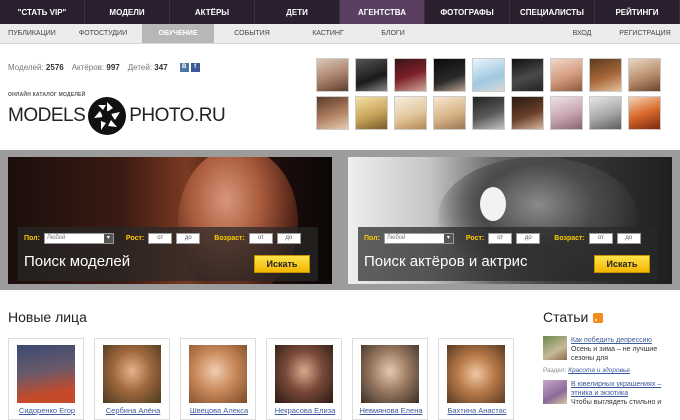 The height and width of the screenshot is (420, 680). Describe the element at coordinates (616, 402) in the screenshot. I see `article-excerpt: Чтобы выглядеть стильно и` at that location.